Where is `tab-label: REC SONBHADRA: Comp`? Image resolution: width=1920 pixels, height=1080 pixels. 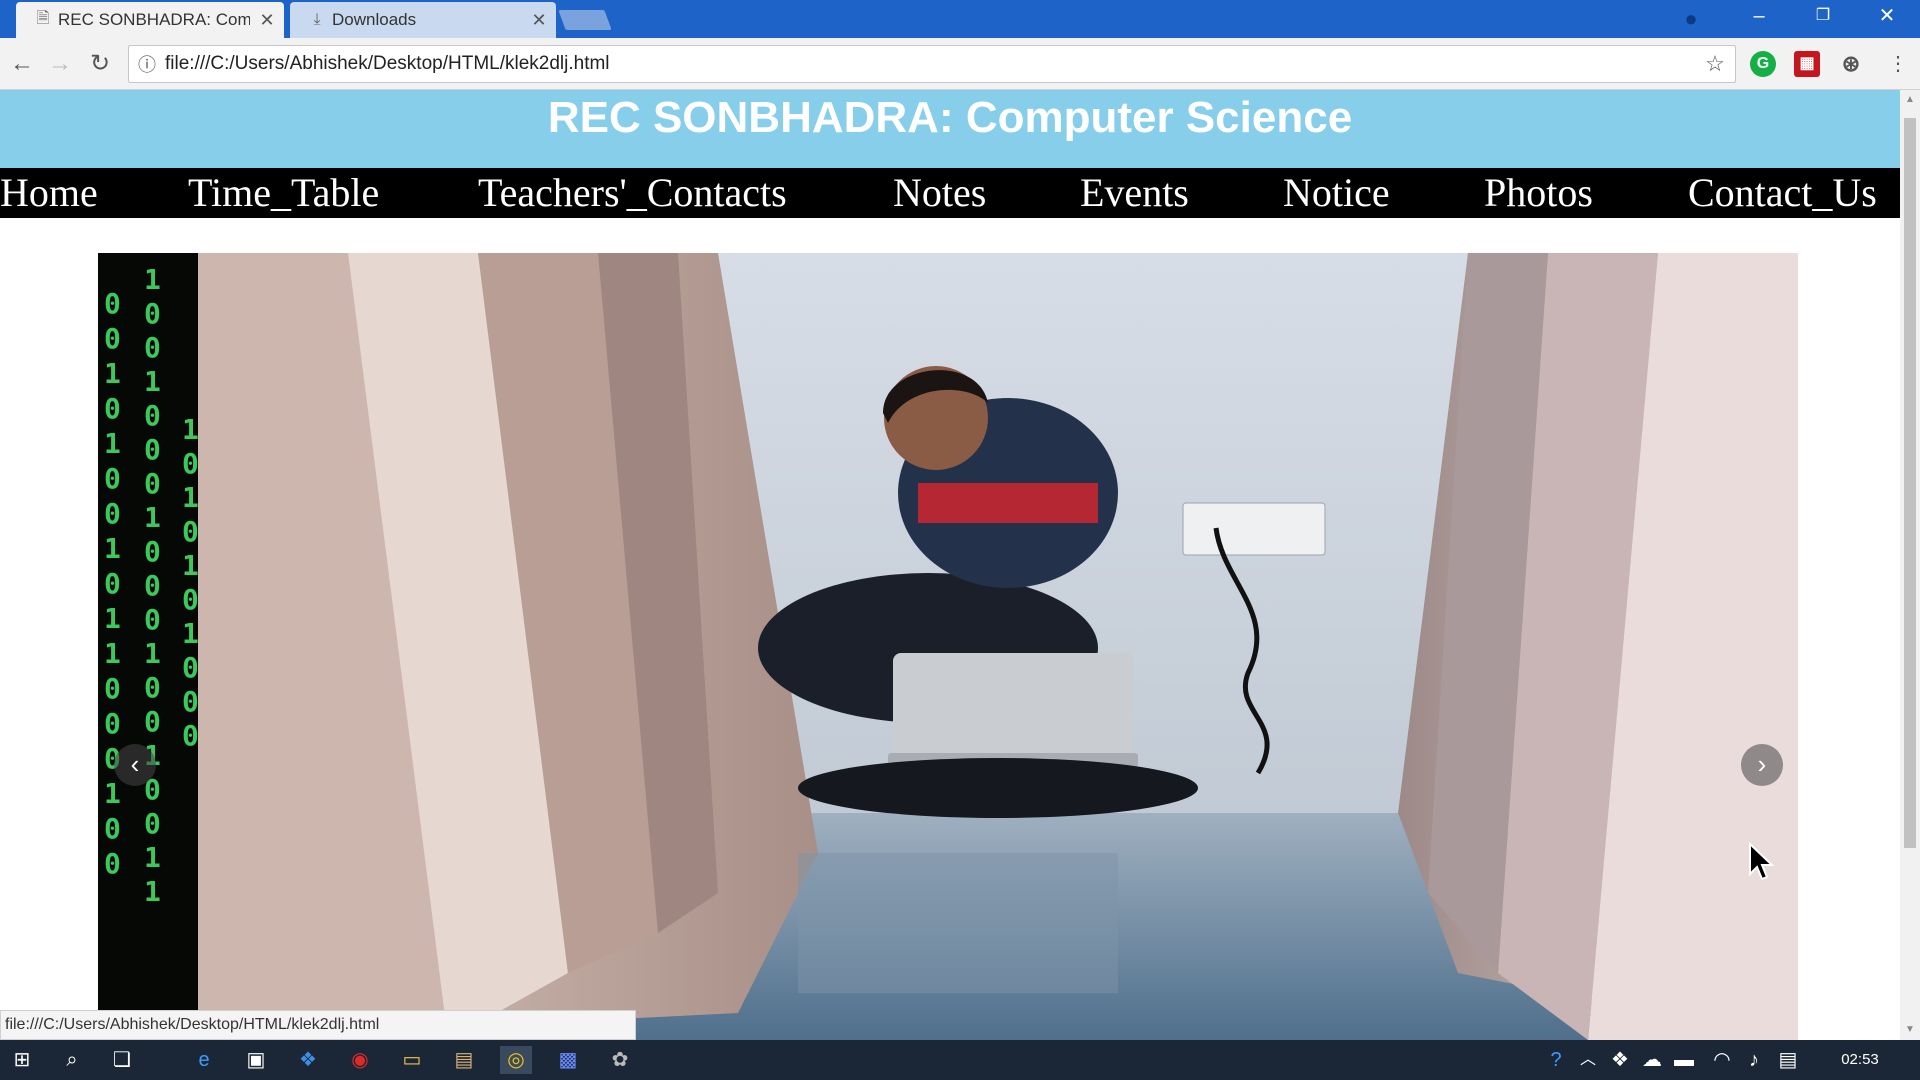
tab-label: REC SONBHADRA: Comp is located at coordinates (154, 19).